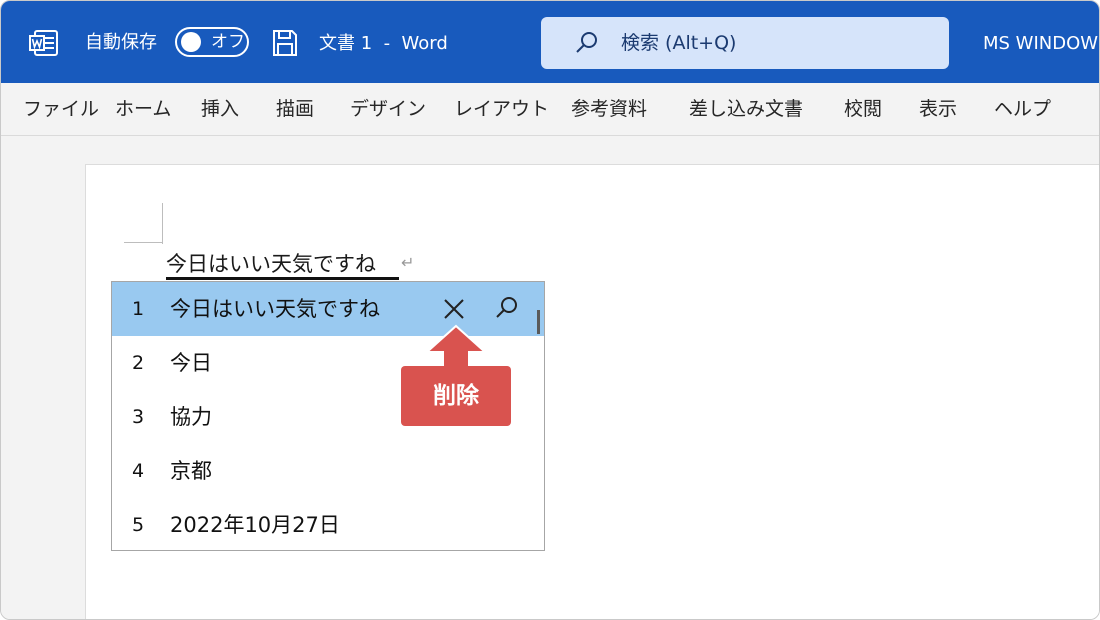 The width and height of the screenshot is (1100, 620). What do you see at coordinates (275, 309) in the screenshot?
I see `prediction-text: 今日はいい天気ですね` at bounding box center [275, 309].